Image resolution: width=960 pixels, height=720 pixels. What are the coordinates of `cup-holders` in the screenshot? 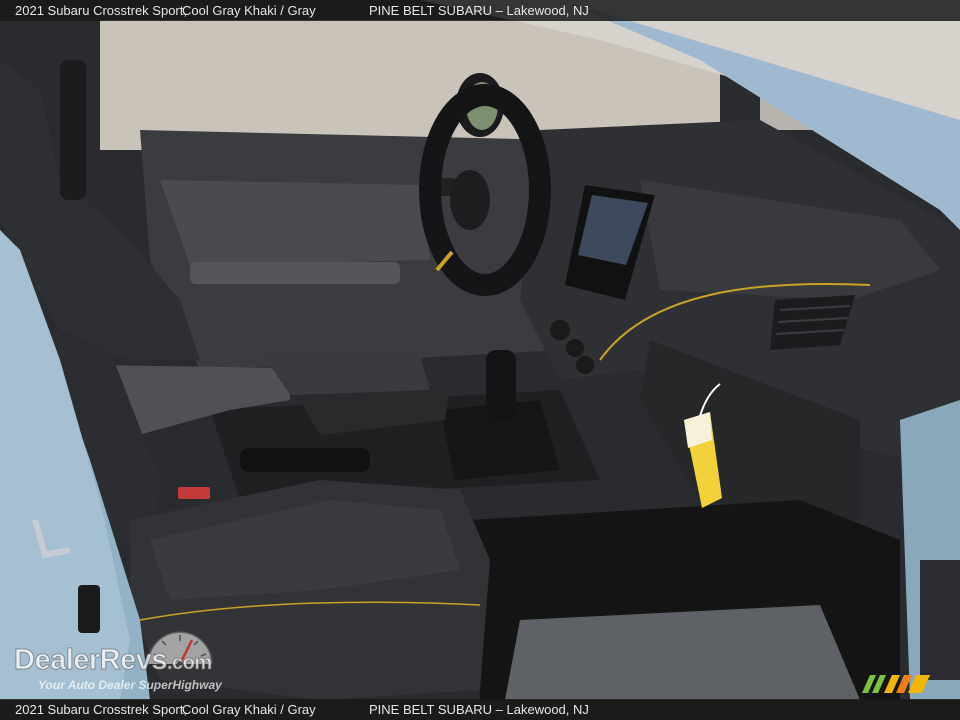 It's located at (305, 460).